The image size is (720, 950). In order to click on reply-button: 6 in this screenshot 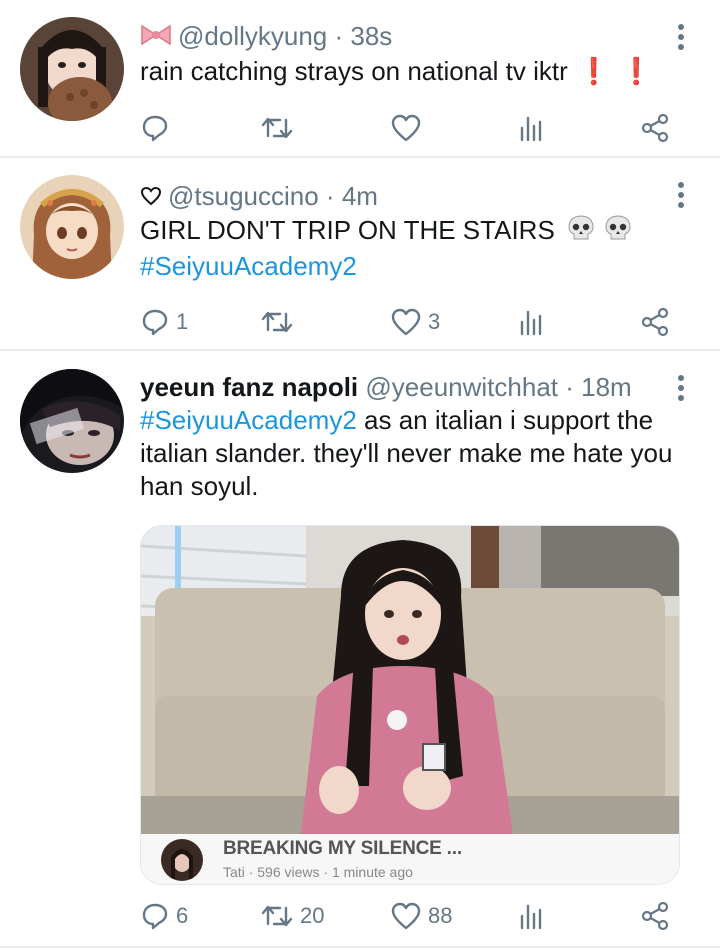, I will do `click(164, 916)`.